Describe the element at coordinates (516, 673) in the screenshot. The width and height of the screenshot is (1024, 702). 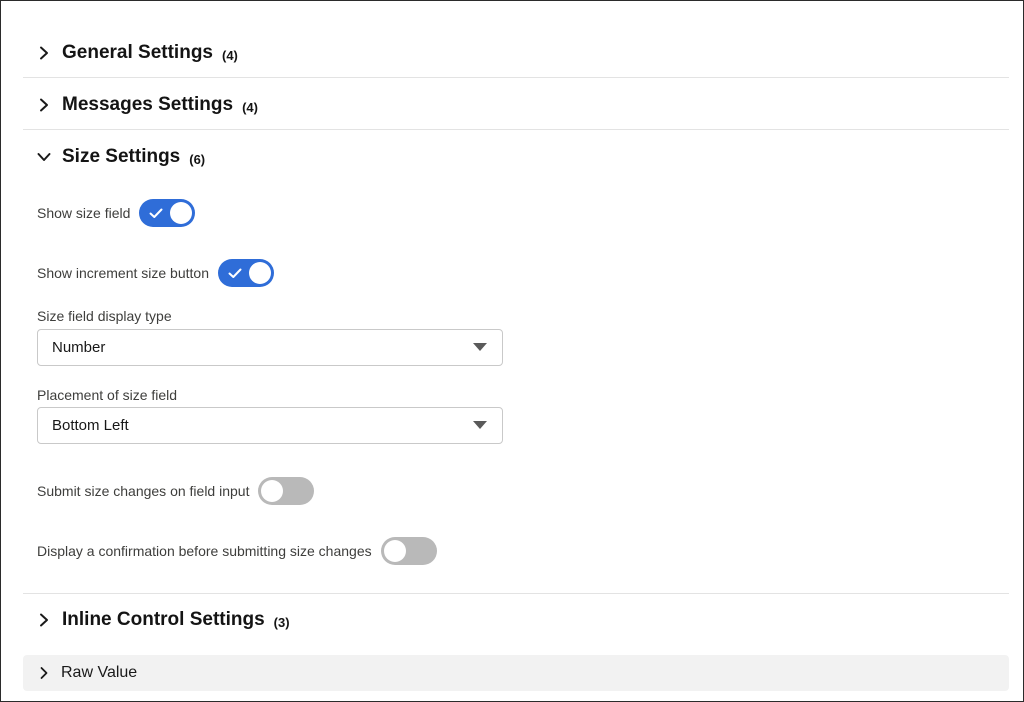
I see `raw-value-toggle: Raw Value` at that location.